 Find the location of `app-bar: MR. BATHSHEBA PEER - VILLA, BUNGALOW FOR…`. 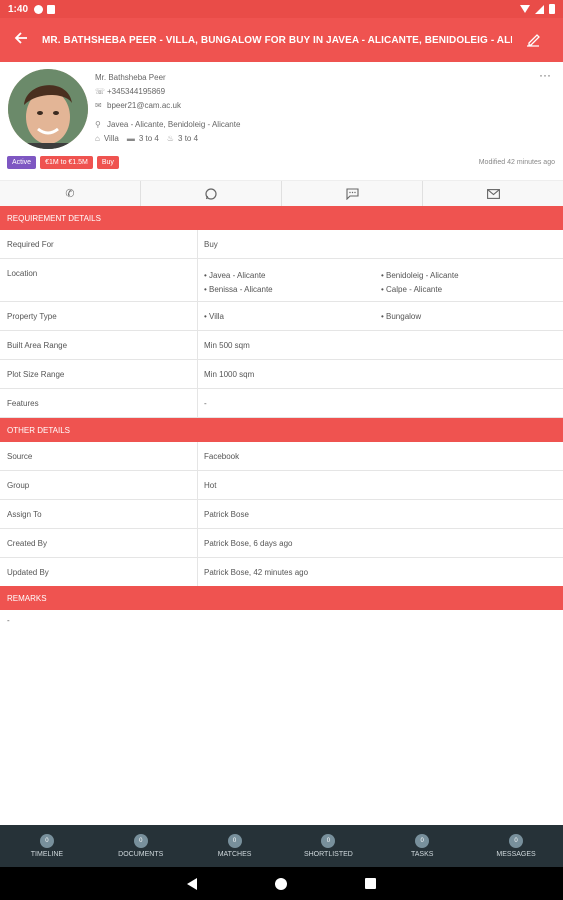

app-bar: MR. BATHSHEBA PEER - VILLA, BUNGALOW FOR… is located at coordinates (281, 40).